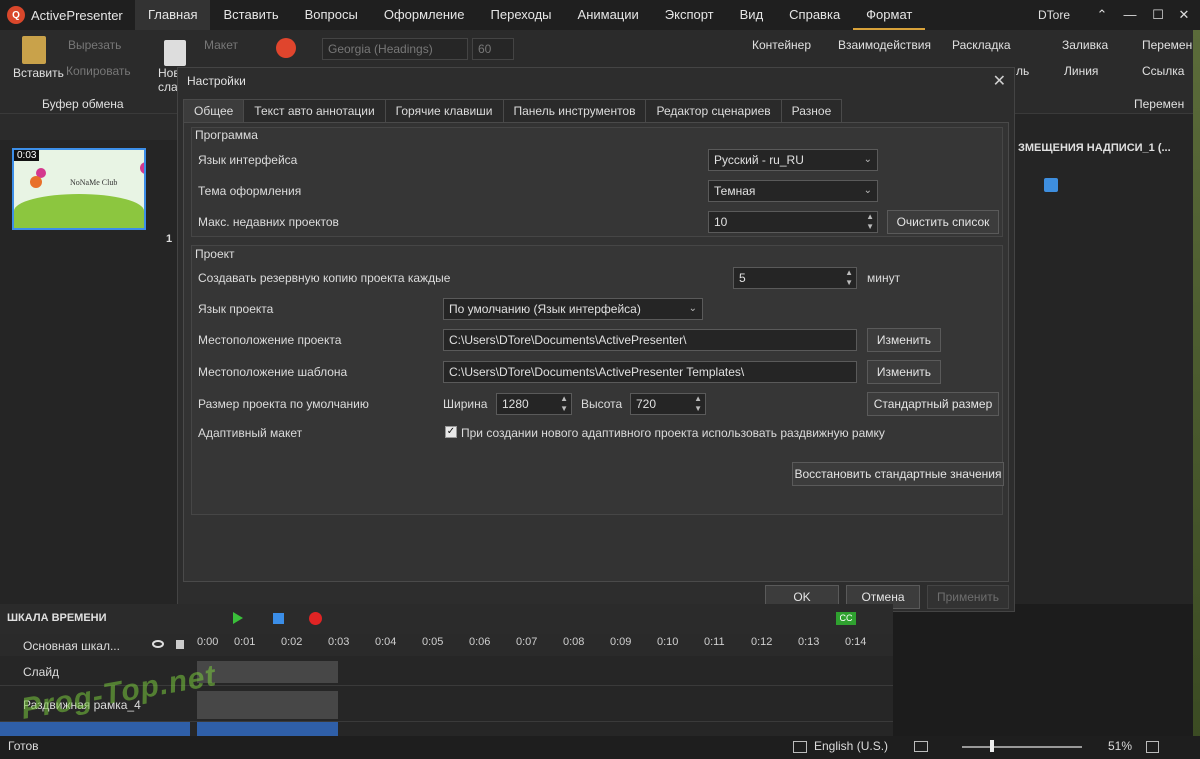 The image size is (1200, 759). Describe the element at coordinates (795, 278) in the screenshot. I see `backup-spinner: 5 ▲ ▼` at that location.